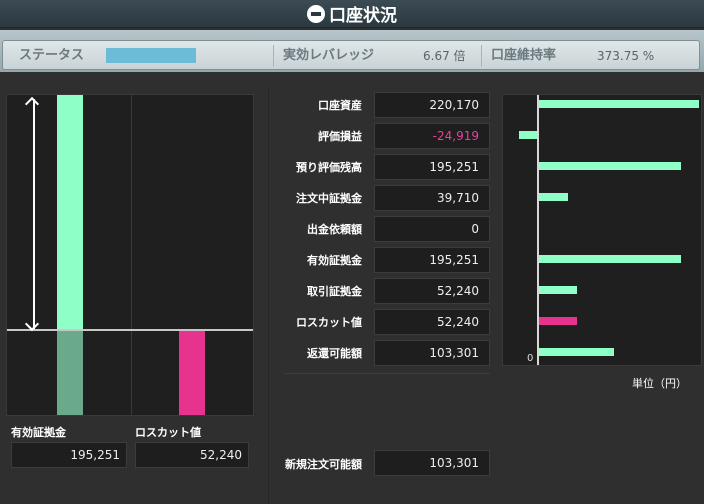 Image resolution: width=704 pixels, height=504 pixels. What do you see at coordinates (444, 56) in the screenshot?
I see `leverage-value: 6.67 倍` at bounding box center [444, 56].